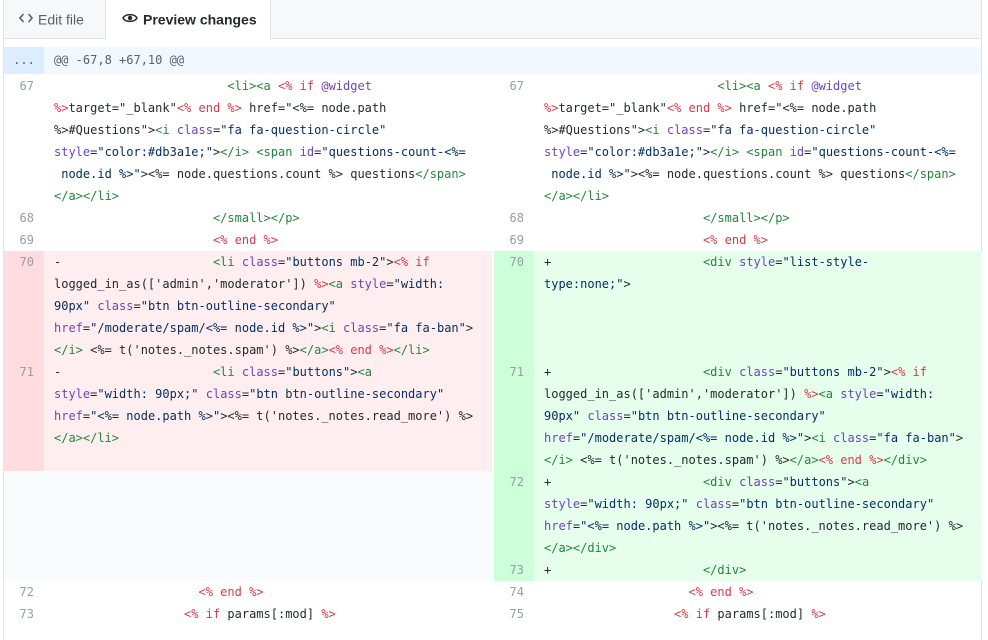 The height and width of the screenshot is (640, 988). I want to click on diff-row: 73 <% if params[:mod] %>, so click(248, 614).